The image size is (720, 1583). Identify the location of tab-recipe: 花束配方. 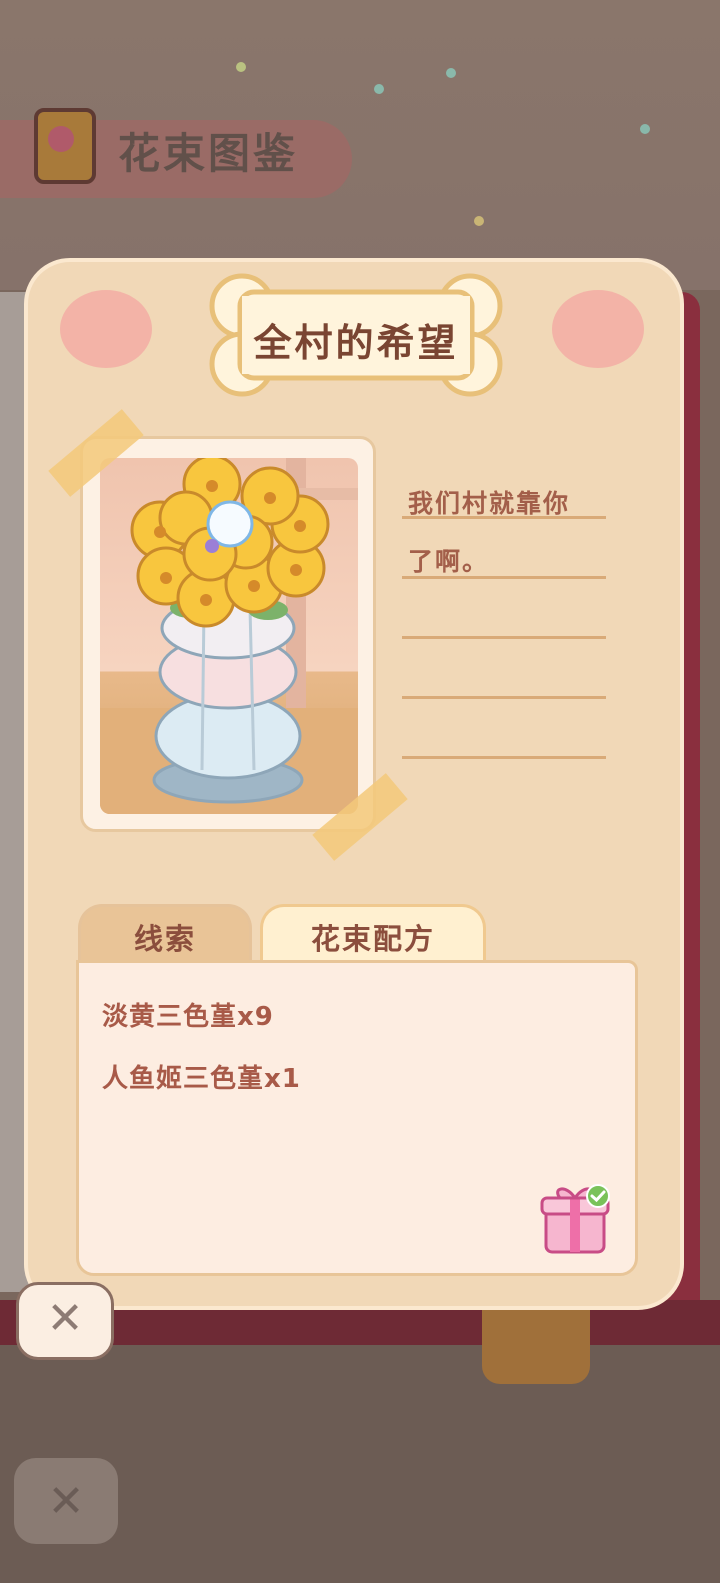
(373, 934).